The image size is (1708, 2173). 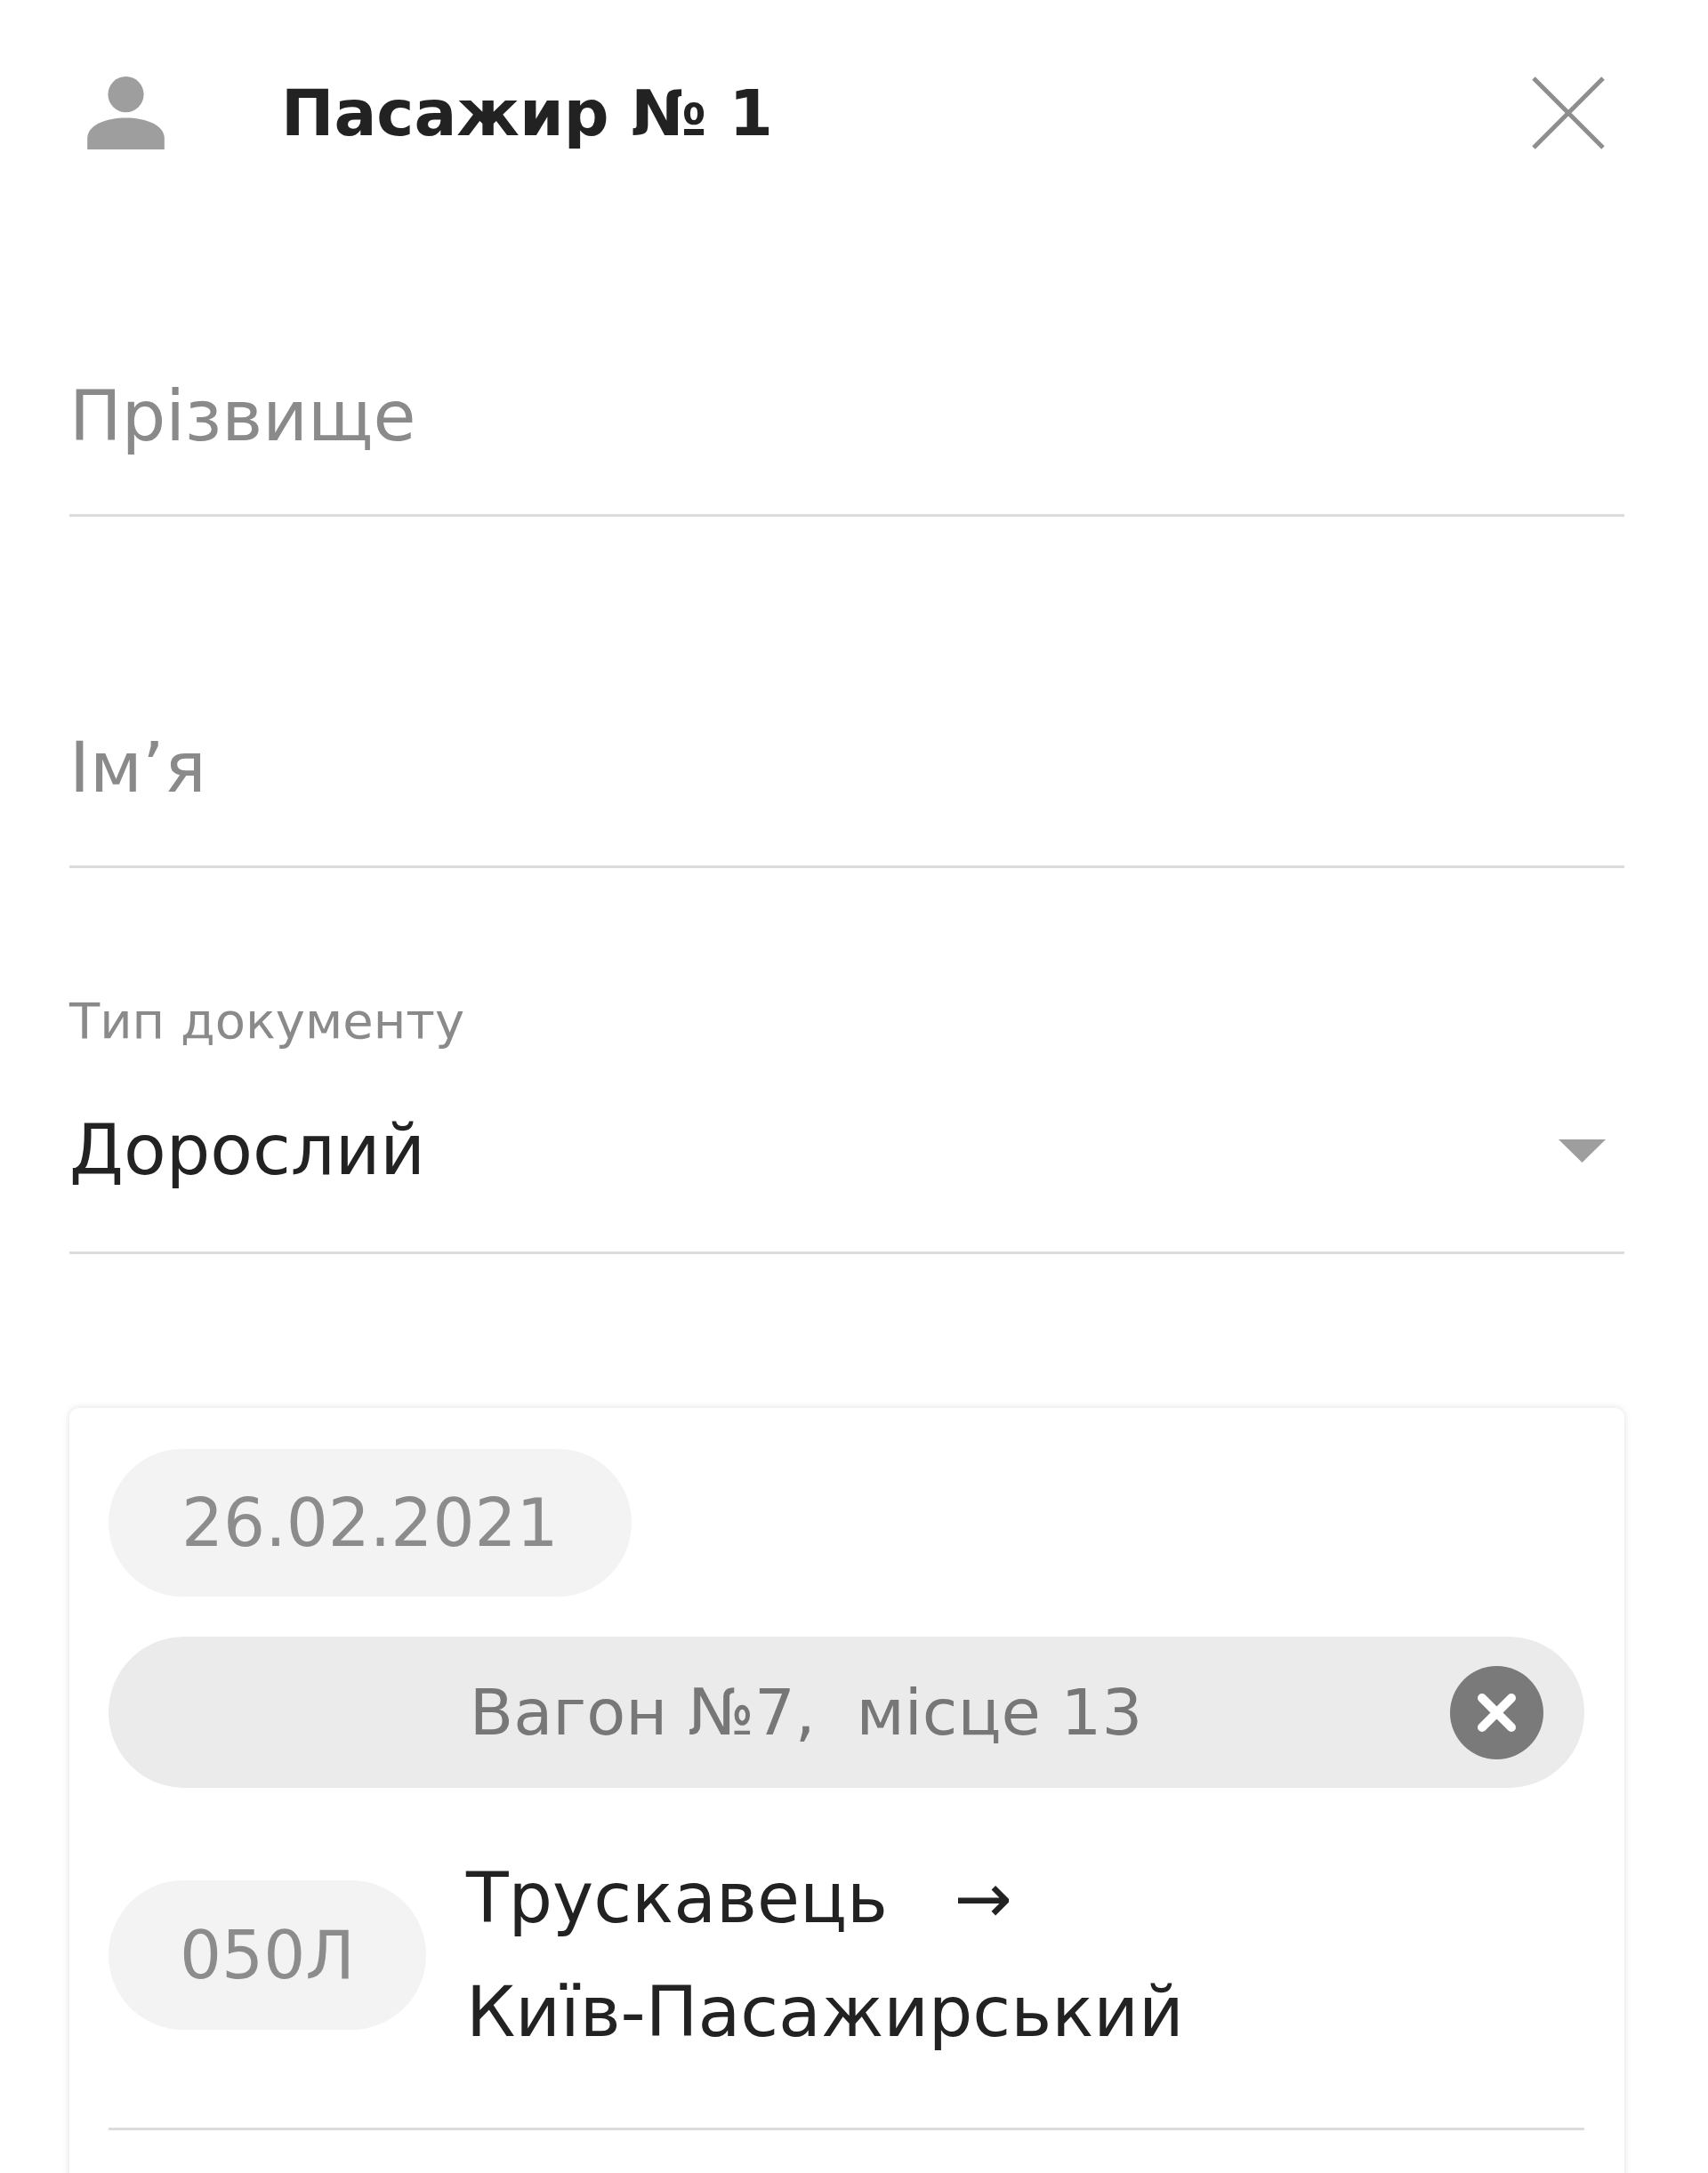 What do you see at coordinates (1568, 113) in the screenshot?
I see `close-icon` at bounding box center [1568, 113].